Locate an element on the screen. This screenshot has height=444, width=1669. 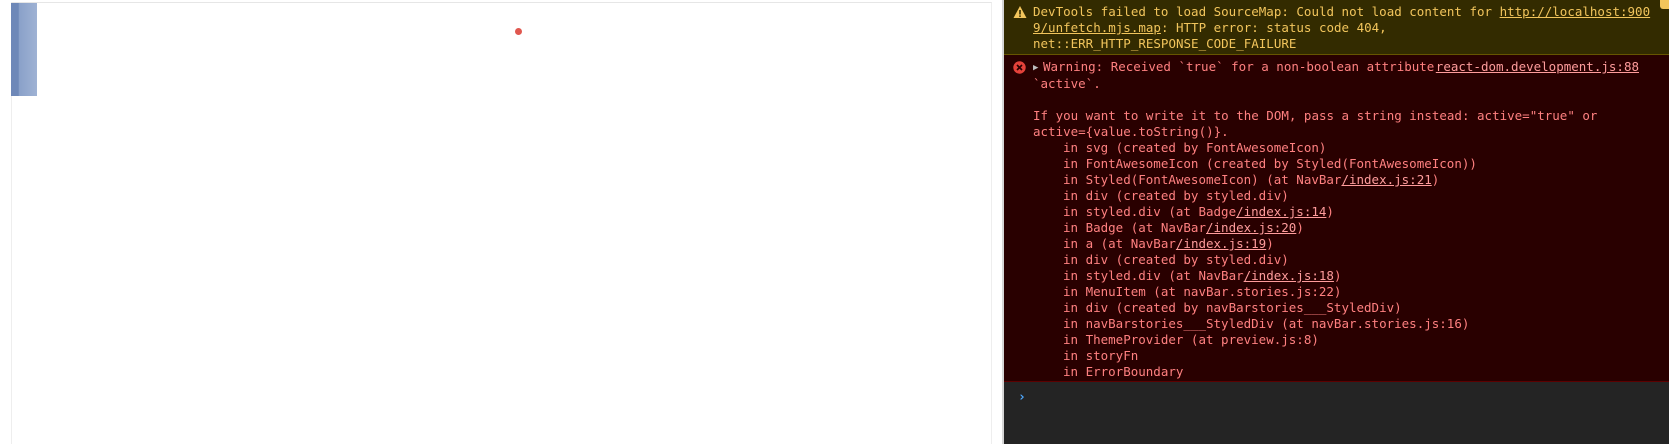
notification-dot is located at coordinates (518, 31).